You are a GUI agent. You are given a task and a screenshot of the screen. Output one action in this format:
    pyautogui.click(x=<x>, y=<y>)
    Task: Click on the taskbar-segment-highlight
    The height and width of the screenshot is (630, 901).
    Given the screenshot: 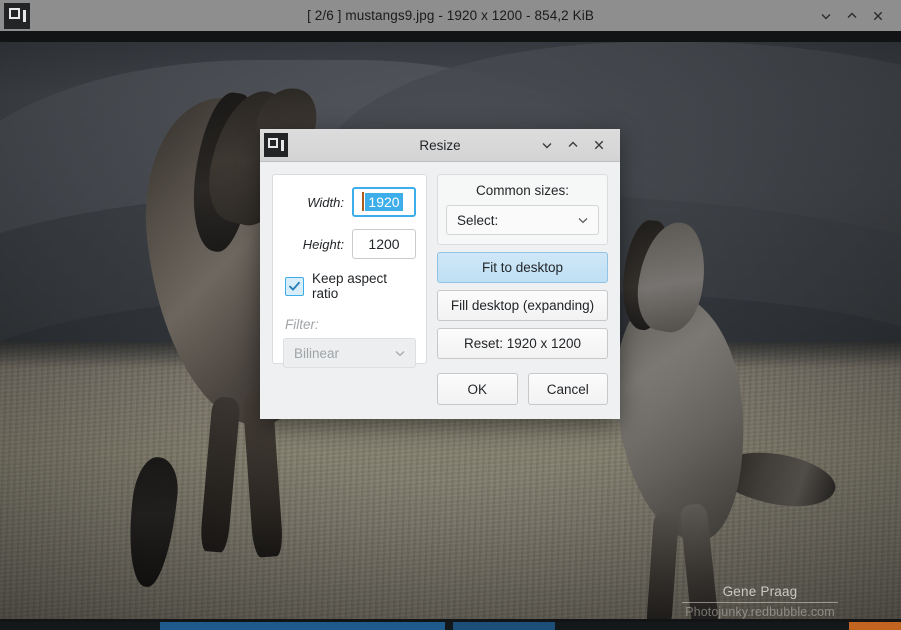 What is the action you would take?
    pyautogui.click(x=875, y=626)
    